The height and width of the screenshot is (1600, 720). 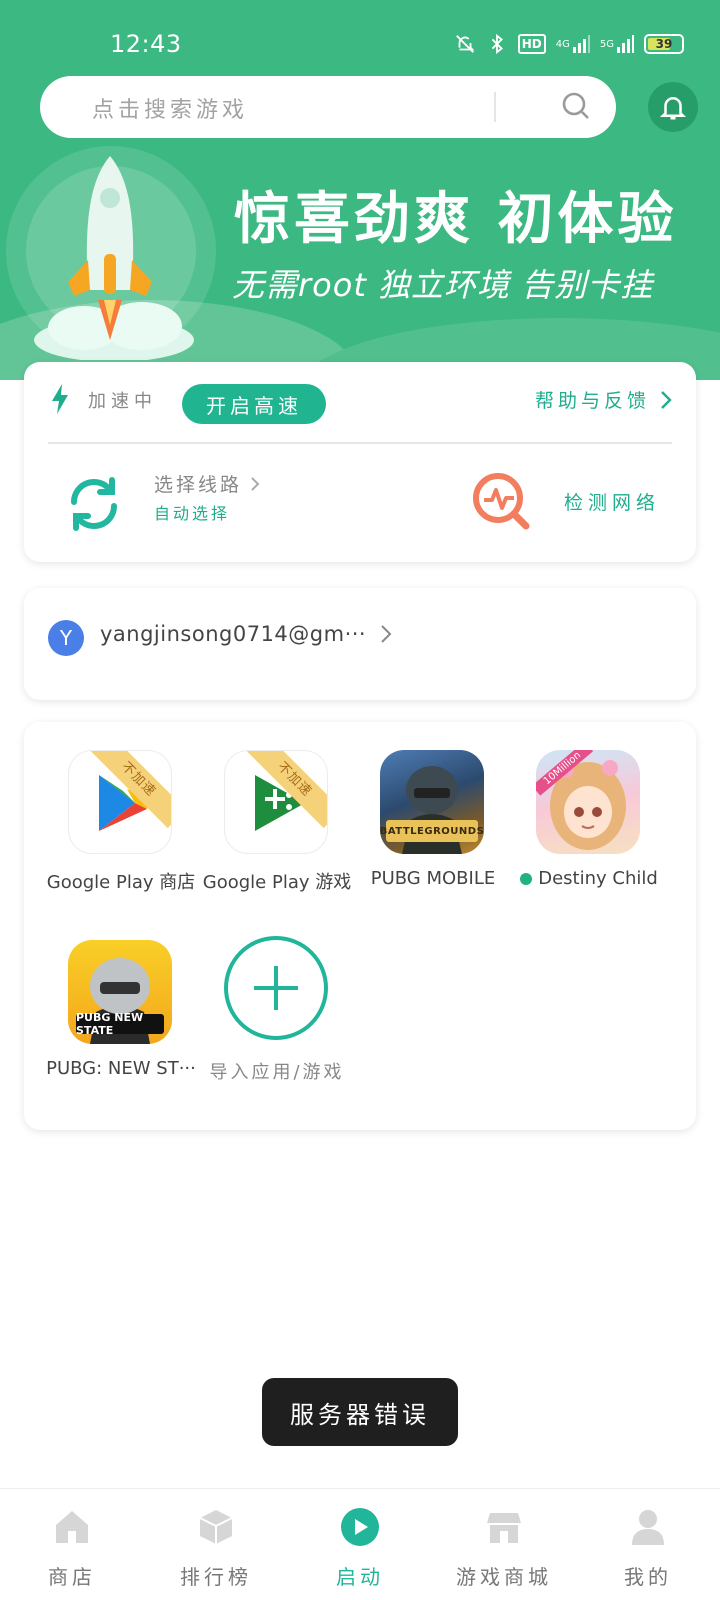 What do you see at coordinates (443, 285) in the screenshot?
I see `banner-subtitle: 无需root 独立环境 告别卡挂` at bounding box center [443, 285].